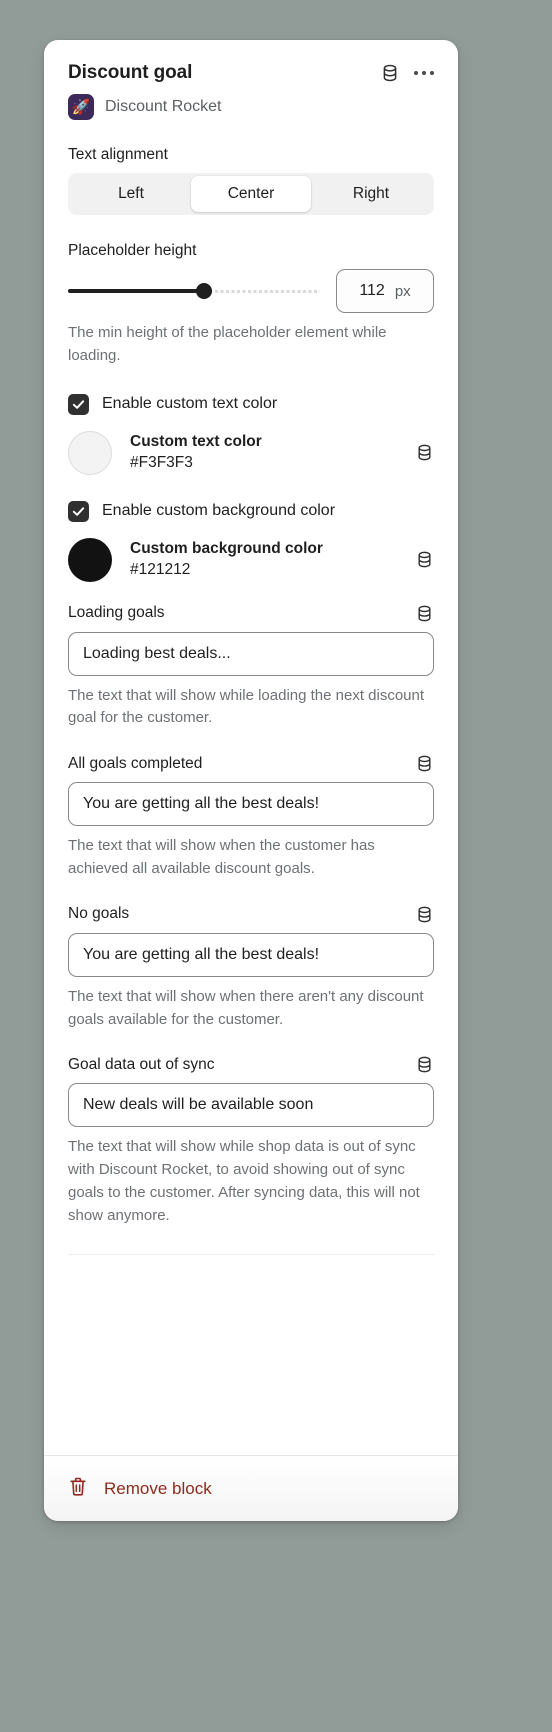 This screenshot has width=552, height=1732. Describe the element at coordinates (402, 291) in the screenshot. I see `placeholder-height-unit: px` at that location.